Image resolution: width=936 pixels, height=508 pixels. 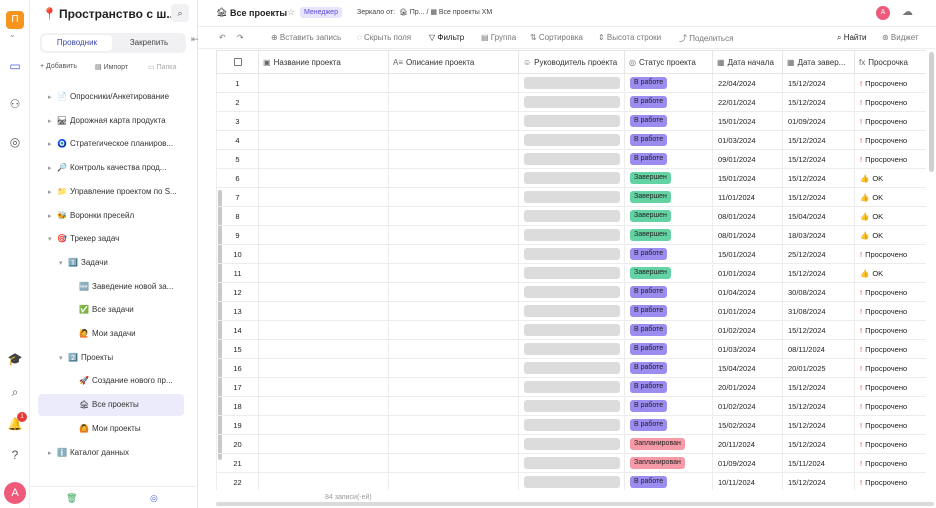 I want to click on table-row: 7 Завершен 11/01/2024 15/12/2024 👍 OK, so click(x=571, y=197).